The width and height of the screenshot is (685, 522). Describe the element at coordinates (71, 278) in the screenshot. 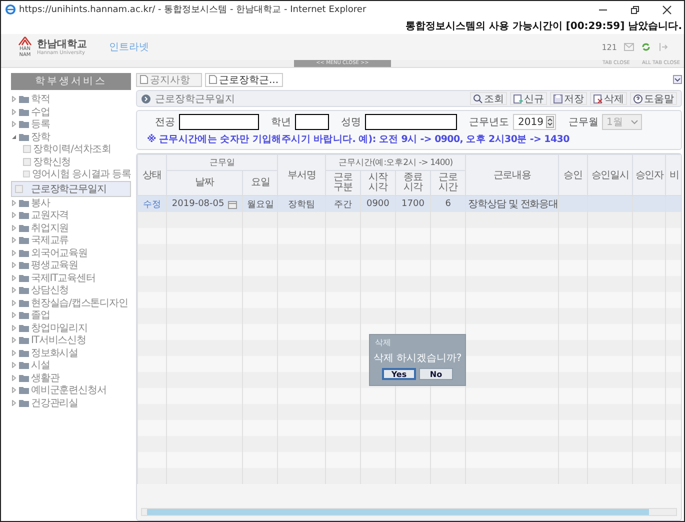

I see `sidebar-item: 국제IT교육센터` at that location.